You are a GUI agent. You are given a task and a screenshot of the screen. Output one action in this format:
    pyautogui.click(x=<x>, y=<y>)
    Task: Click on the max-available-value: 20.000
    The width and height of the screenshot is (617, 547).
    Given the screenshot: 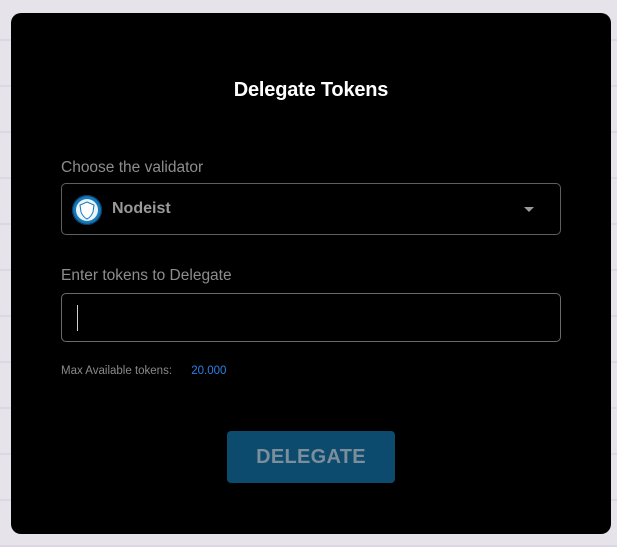 What is the action you would take?
    pyautogui.click(x=208, y=371)
    